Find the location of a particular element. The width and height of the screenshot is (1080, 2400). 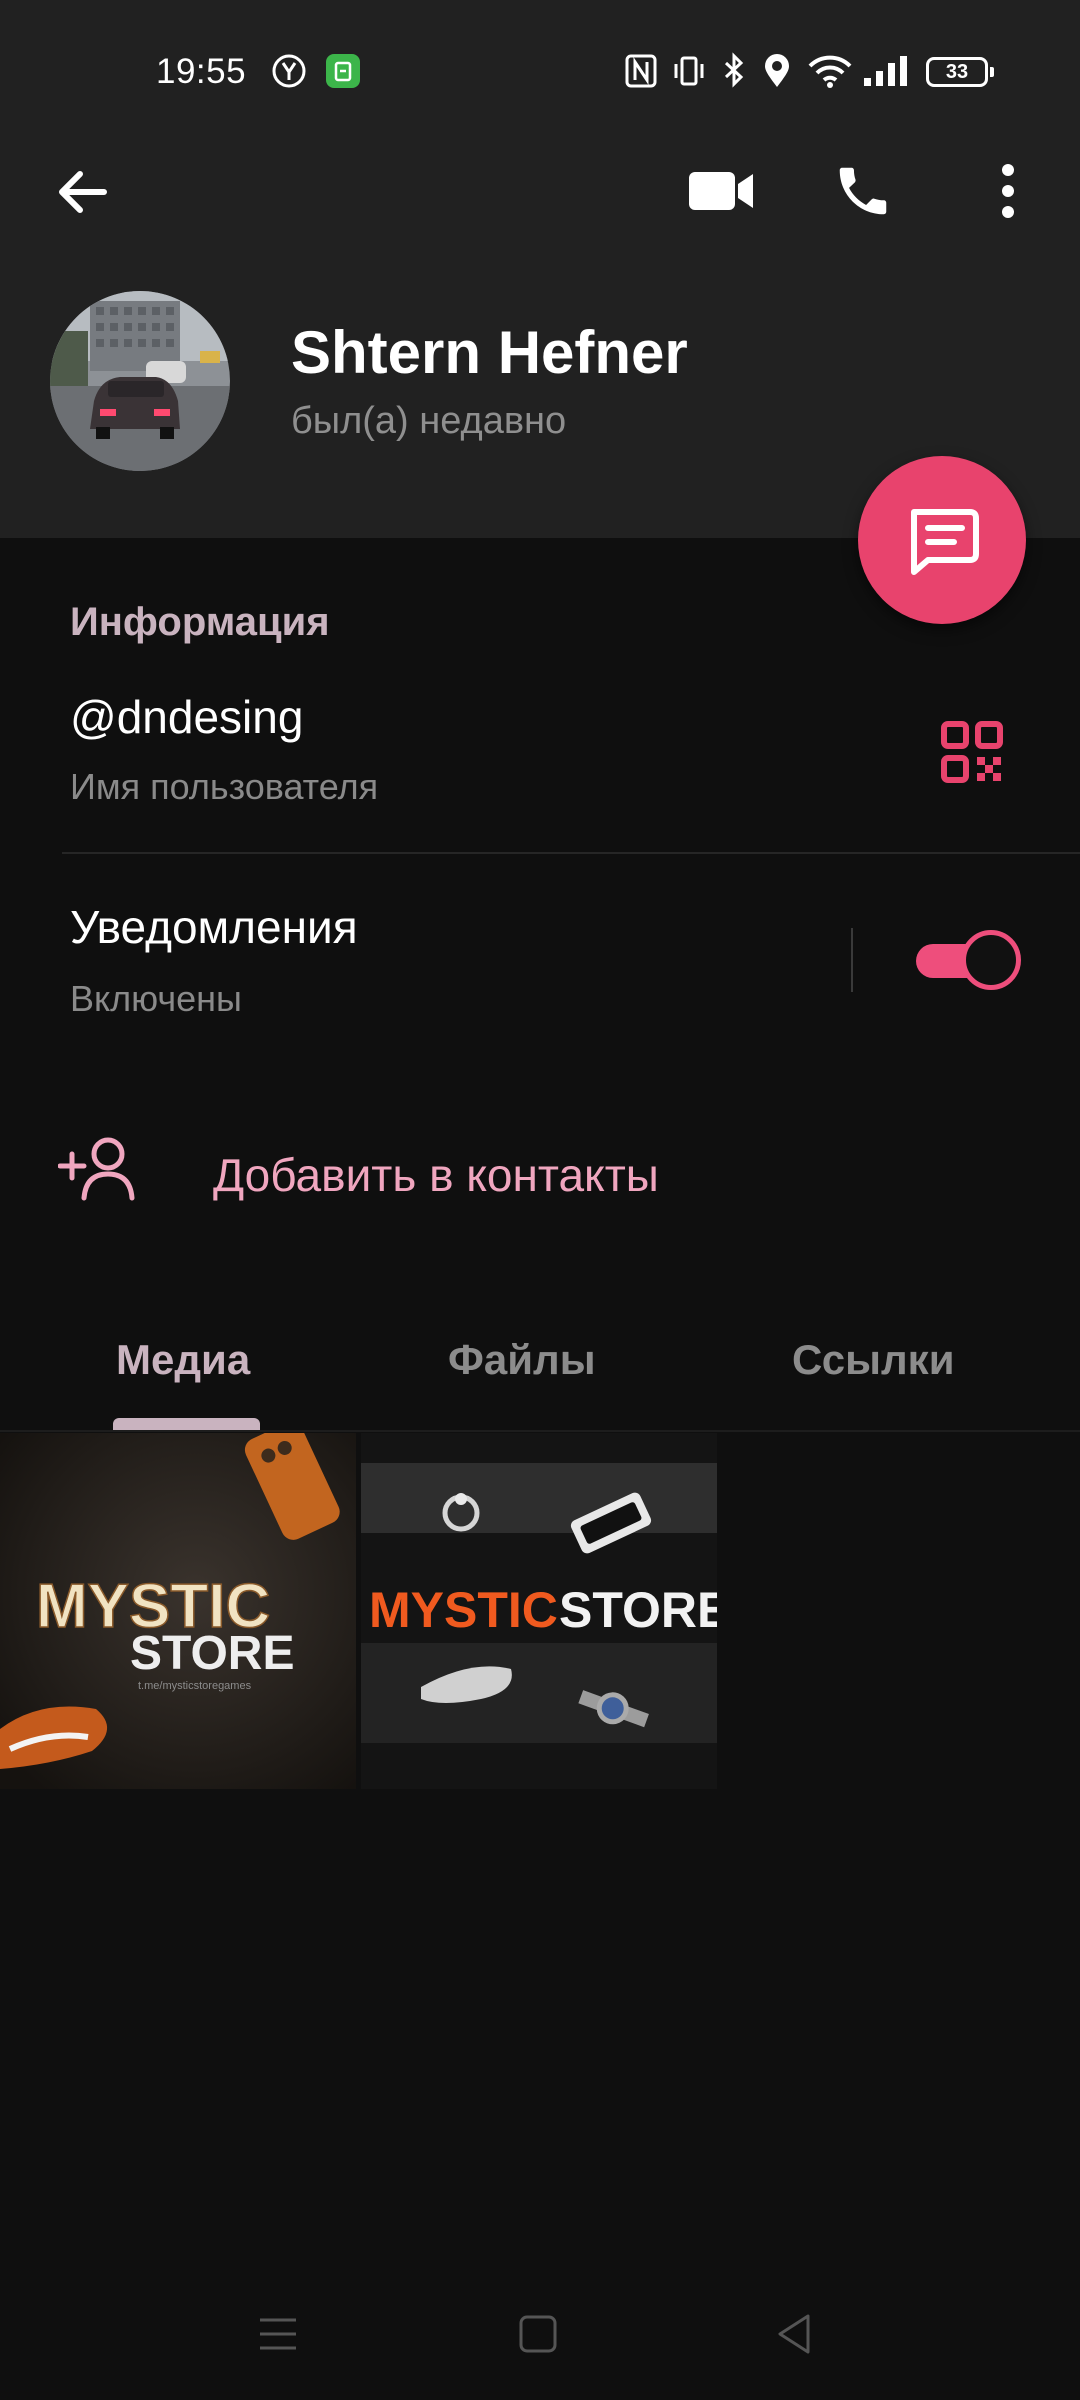

media-tabs: Медиа Файлы Ссылки is located at coordinates (540, 1366).